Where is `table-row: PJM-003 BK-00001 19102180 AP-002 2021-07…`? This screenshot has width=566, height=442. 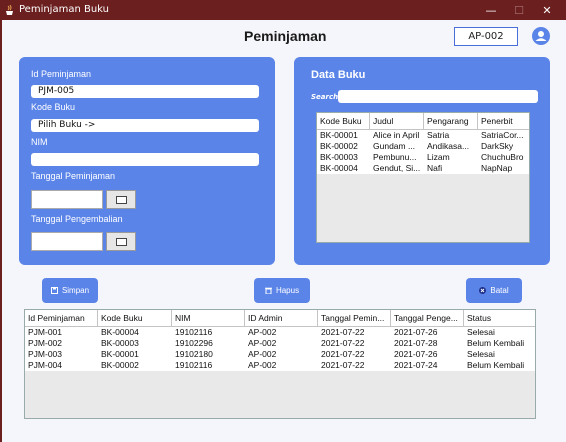 table-row: PJM-003 BK-00001 19102180 AP-002 2021-07… is located at coordinates (280, 354).